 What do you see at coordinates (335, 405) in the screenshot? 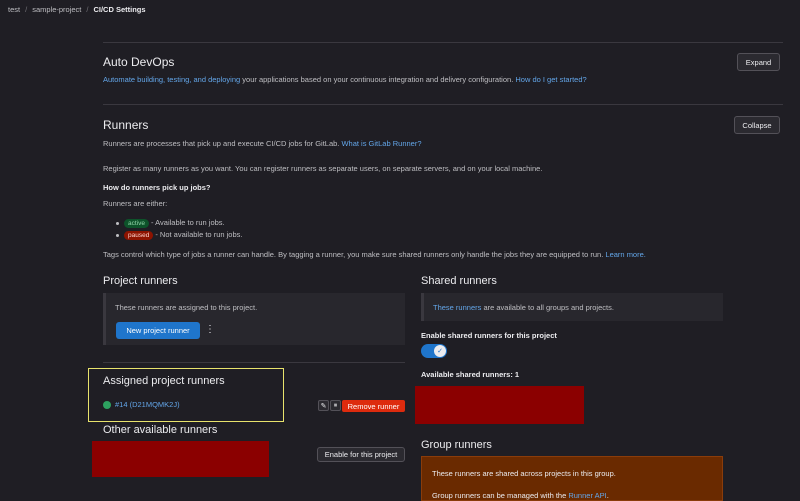
I see `pause-runner-icon: ⏸` at bounding box center [335, 405].